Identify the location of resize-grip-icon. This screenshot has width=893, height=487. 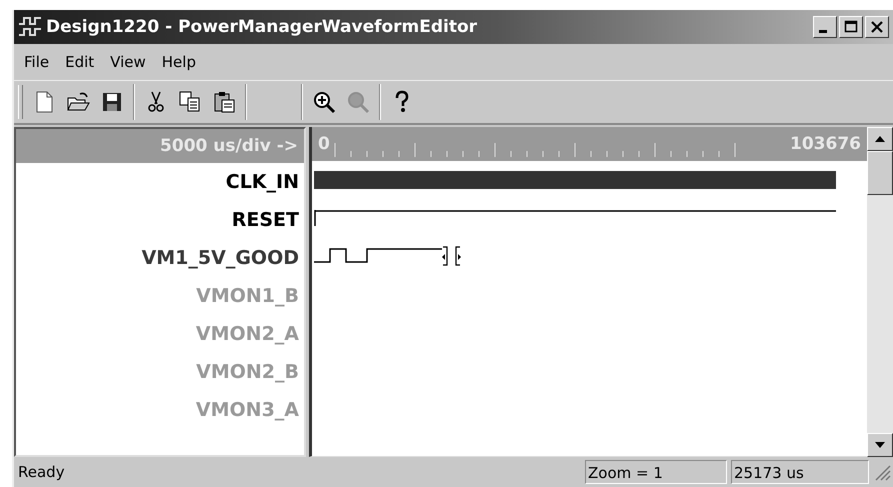
(882, 472).